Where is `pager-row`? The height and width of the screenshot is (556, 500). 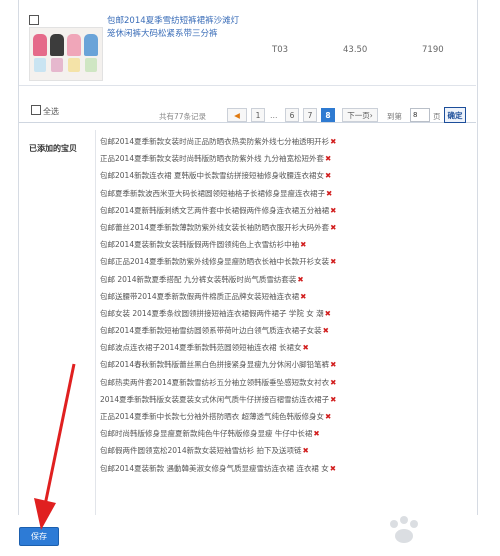
pager-row is located at coordinates (247, 104).